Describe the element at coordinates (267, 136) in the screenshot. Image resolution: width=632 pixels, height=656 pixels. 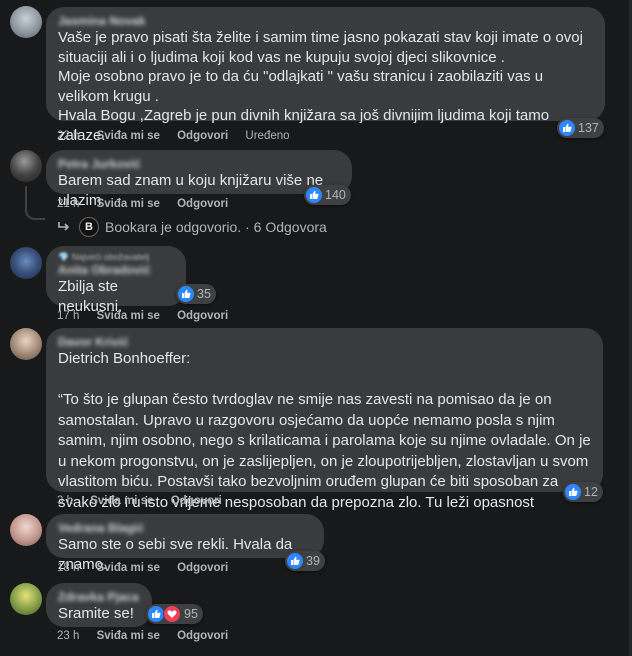
I see `edited-label: Uređeno` at that location.